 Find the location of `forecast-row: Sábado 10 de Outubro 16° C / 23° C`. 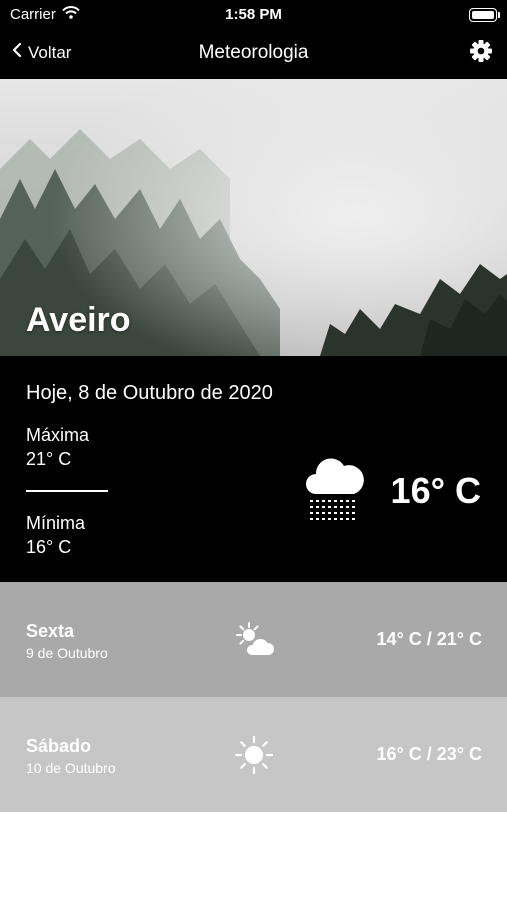

forecast-row: Sábado 10 de Outubro 16° C / 23° C is located at coordinates (253, 754).